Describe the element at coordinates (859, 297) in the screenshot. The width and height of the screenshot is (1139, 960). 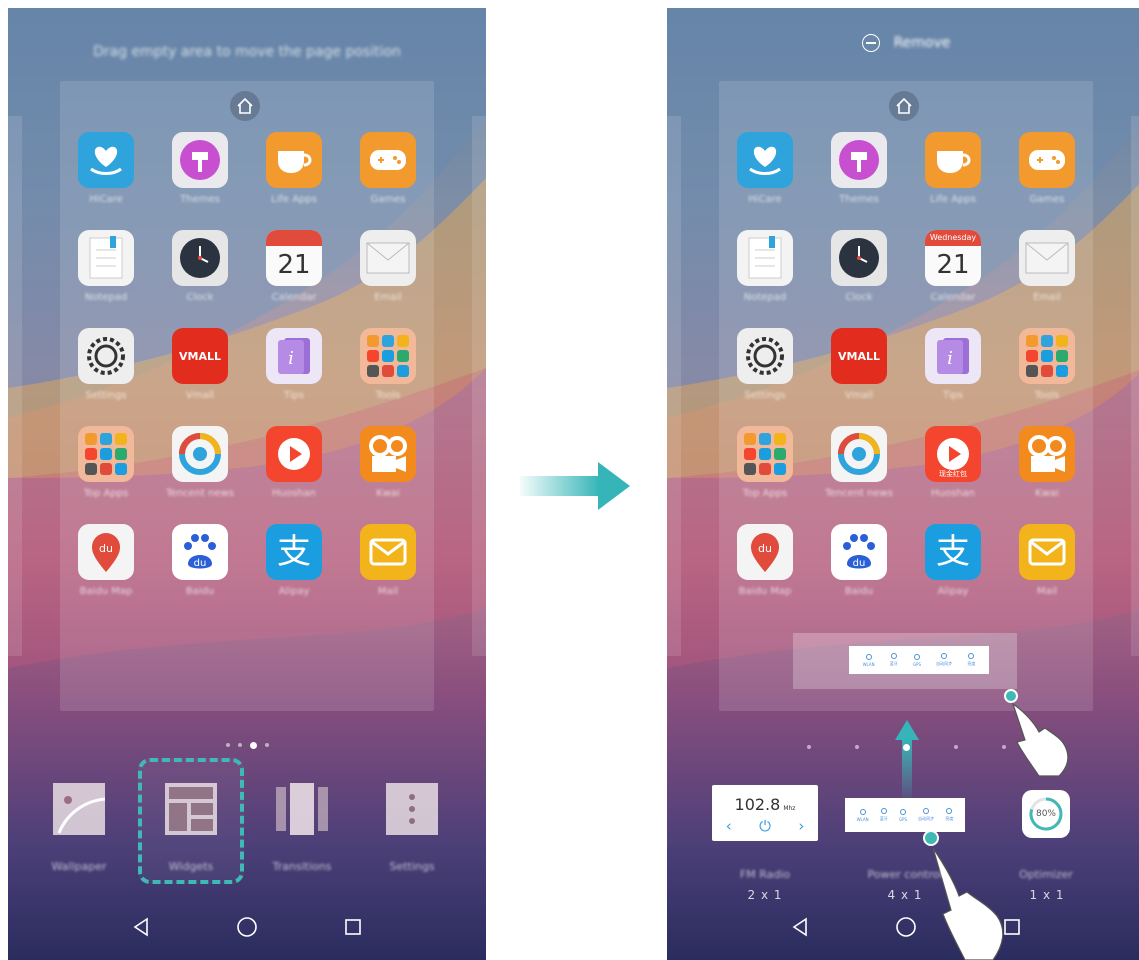
I see `app-label: Clock` at that location.